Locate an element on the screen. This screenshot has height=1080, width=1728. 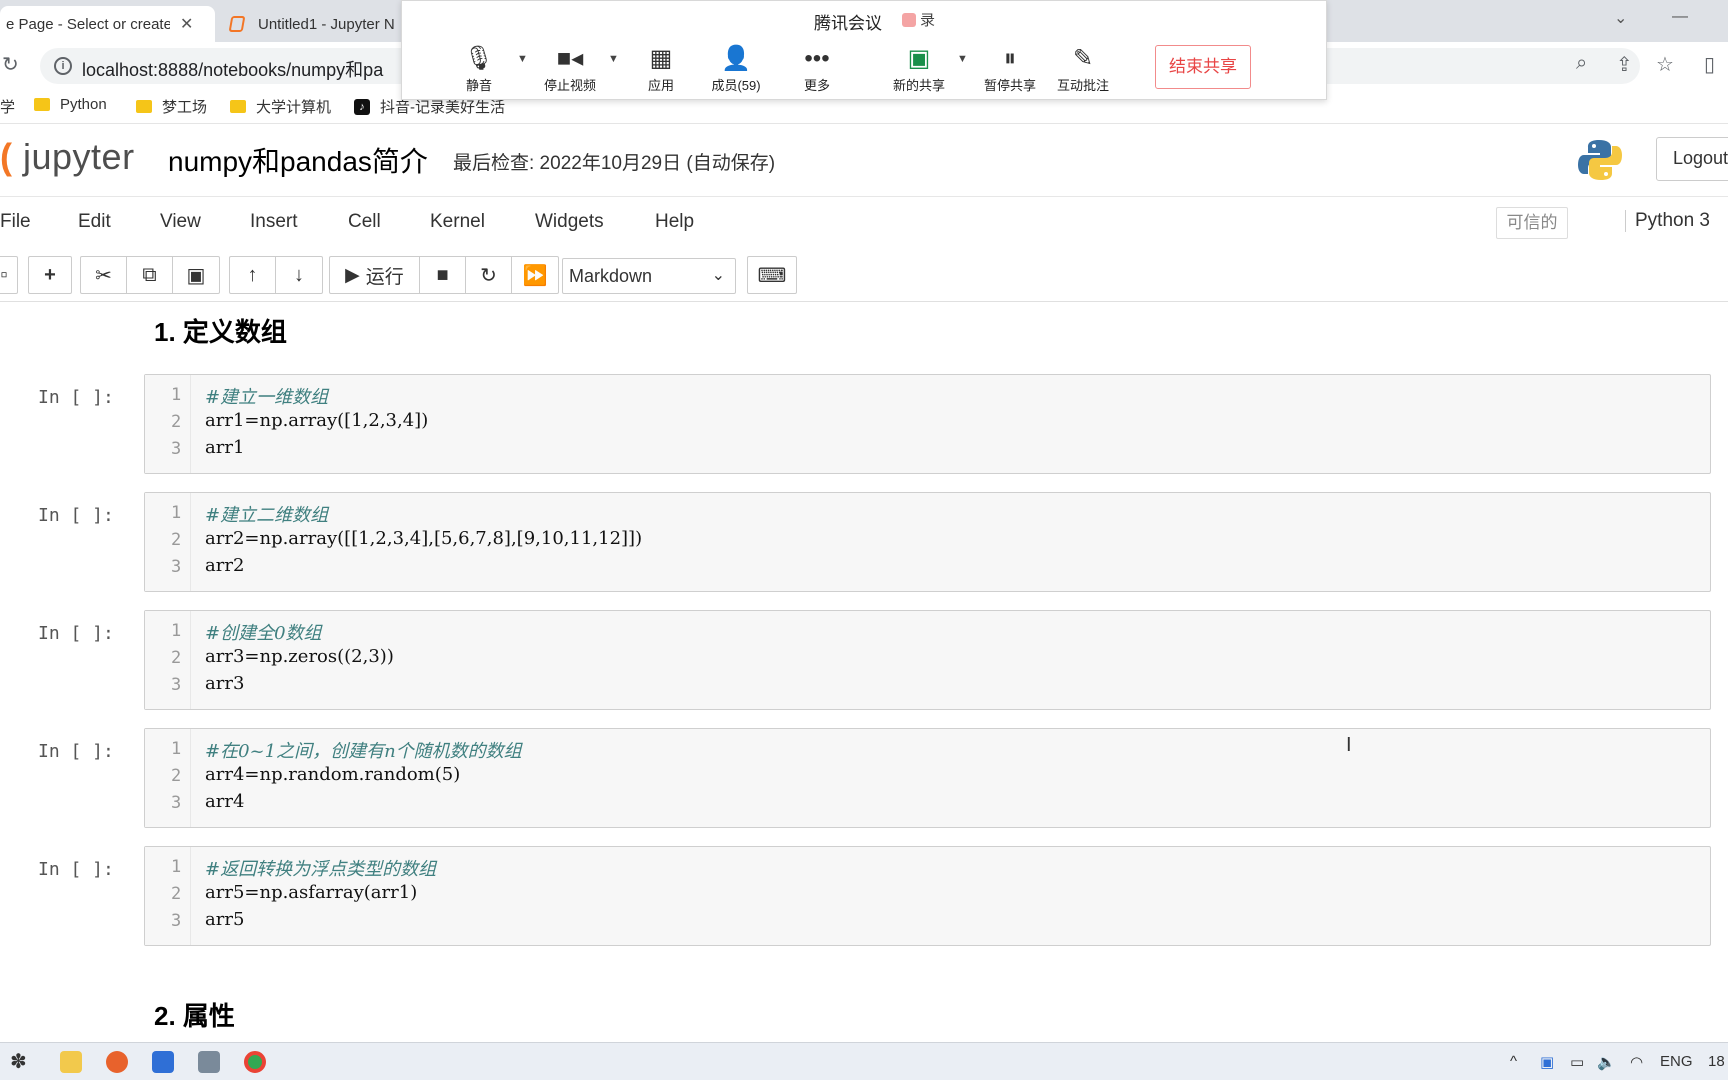
code-line: arr5 is located at coordinates (224, 919).